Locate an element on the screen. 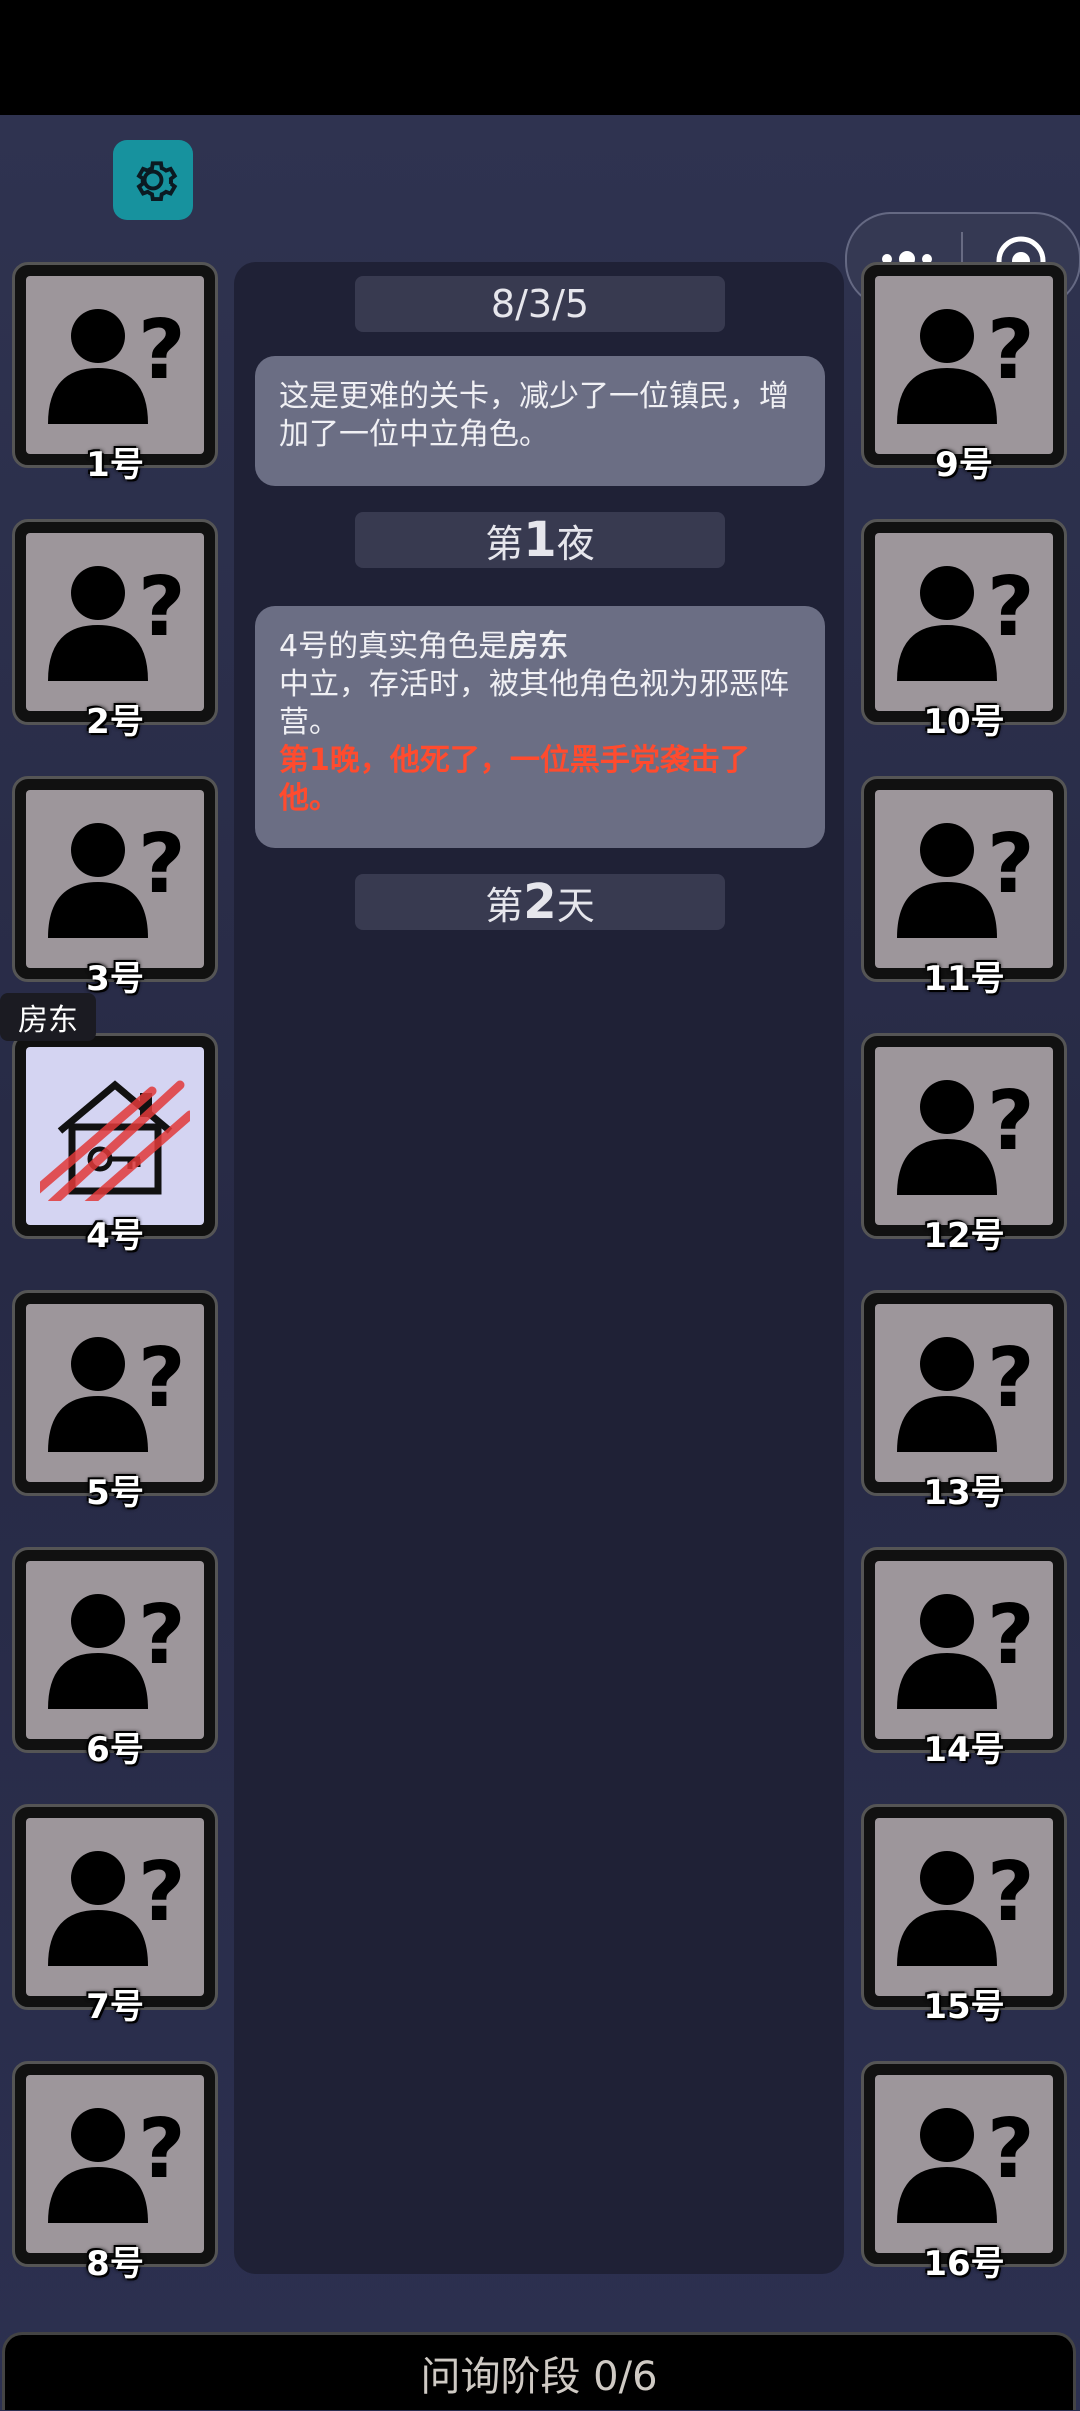 This screenshot has width=1080, height=2411. player-number-label: 1号 is located at coordinates (115, 465).